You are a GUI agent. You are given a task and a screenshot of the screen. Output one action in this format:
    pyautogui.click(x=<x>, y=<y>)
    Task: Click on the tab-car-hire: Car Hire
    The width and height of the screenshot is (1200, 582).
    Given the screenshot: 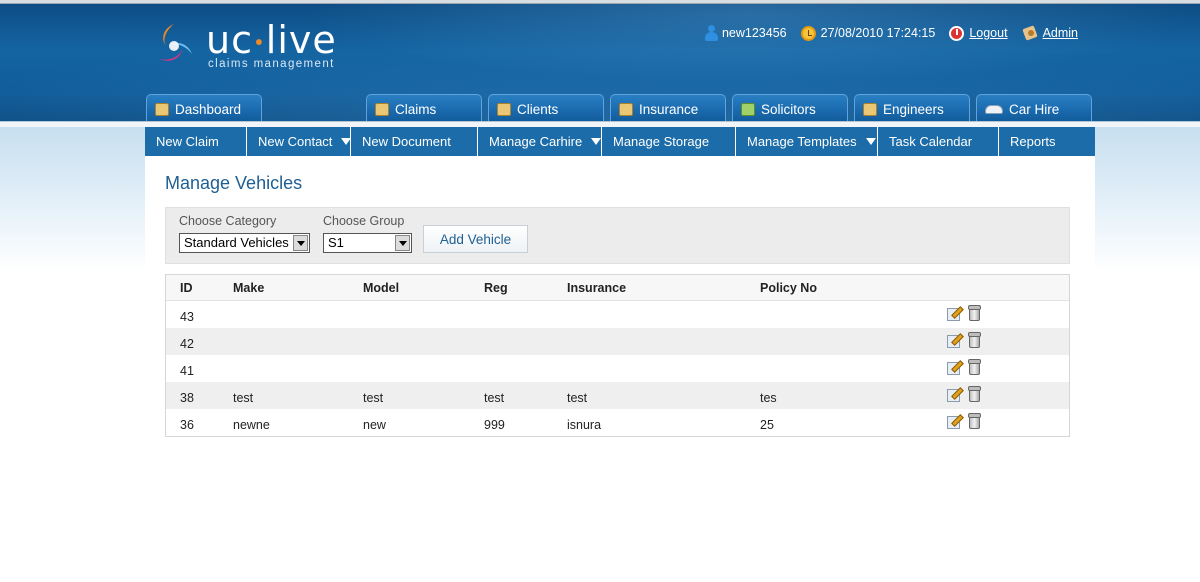 What is the action you would take?
    pyautogui.click(x=1034, y=108)
    